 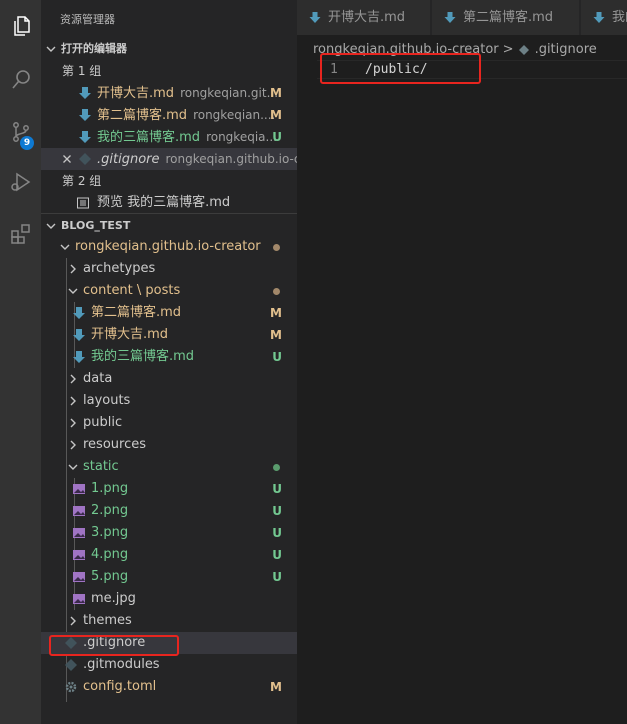 I want to click on untracked-dot, so click(x=276, y=467).